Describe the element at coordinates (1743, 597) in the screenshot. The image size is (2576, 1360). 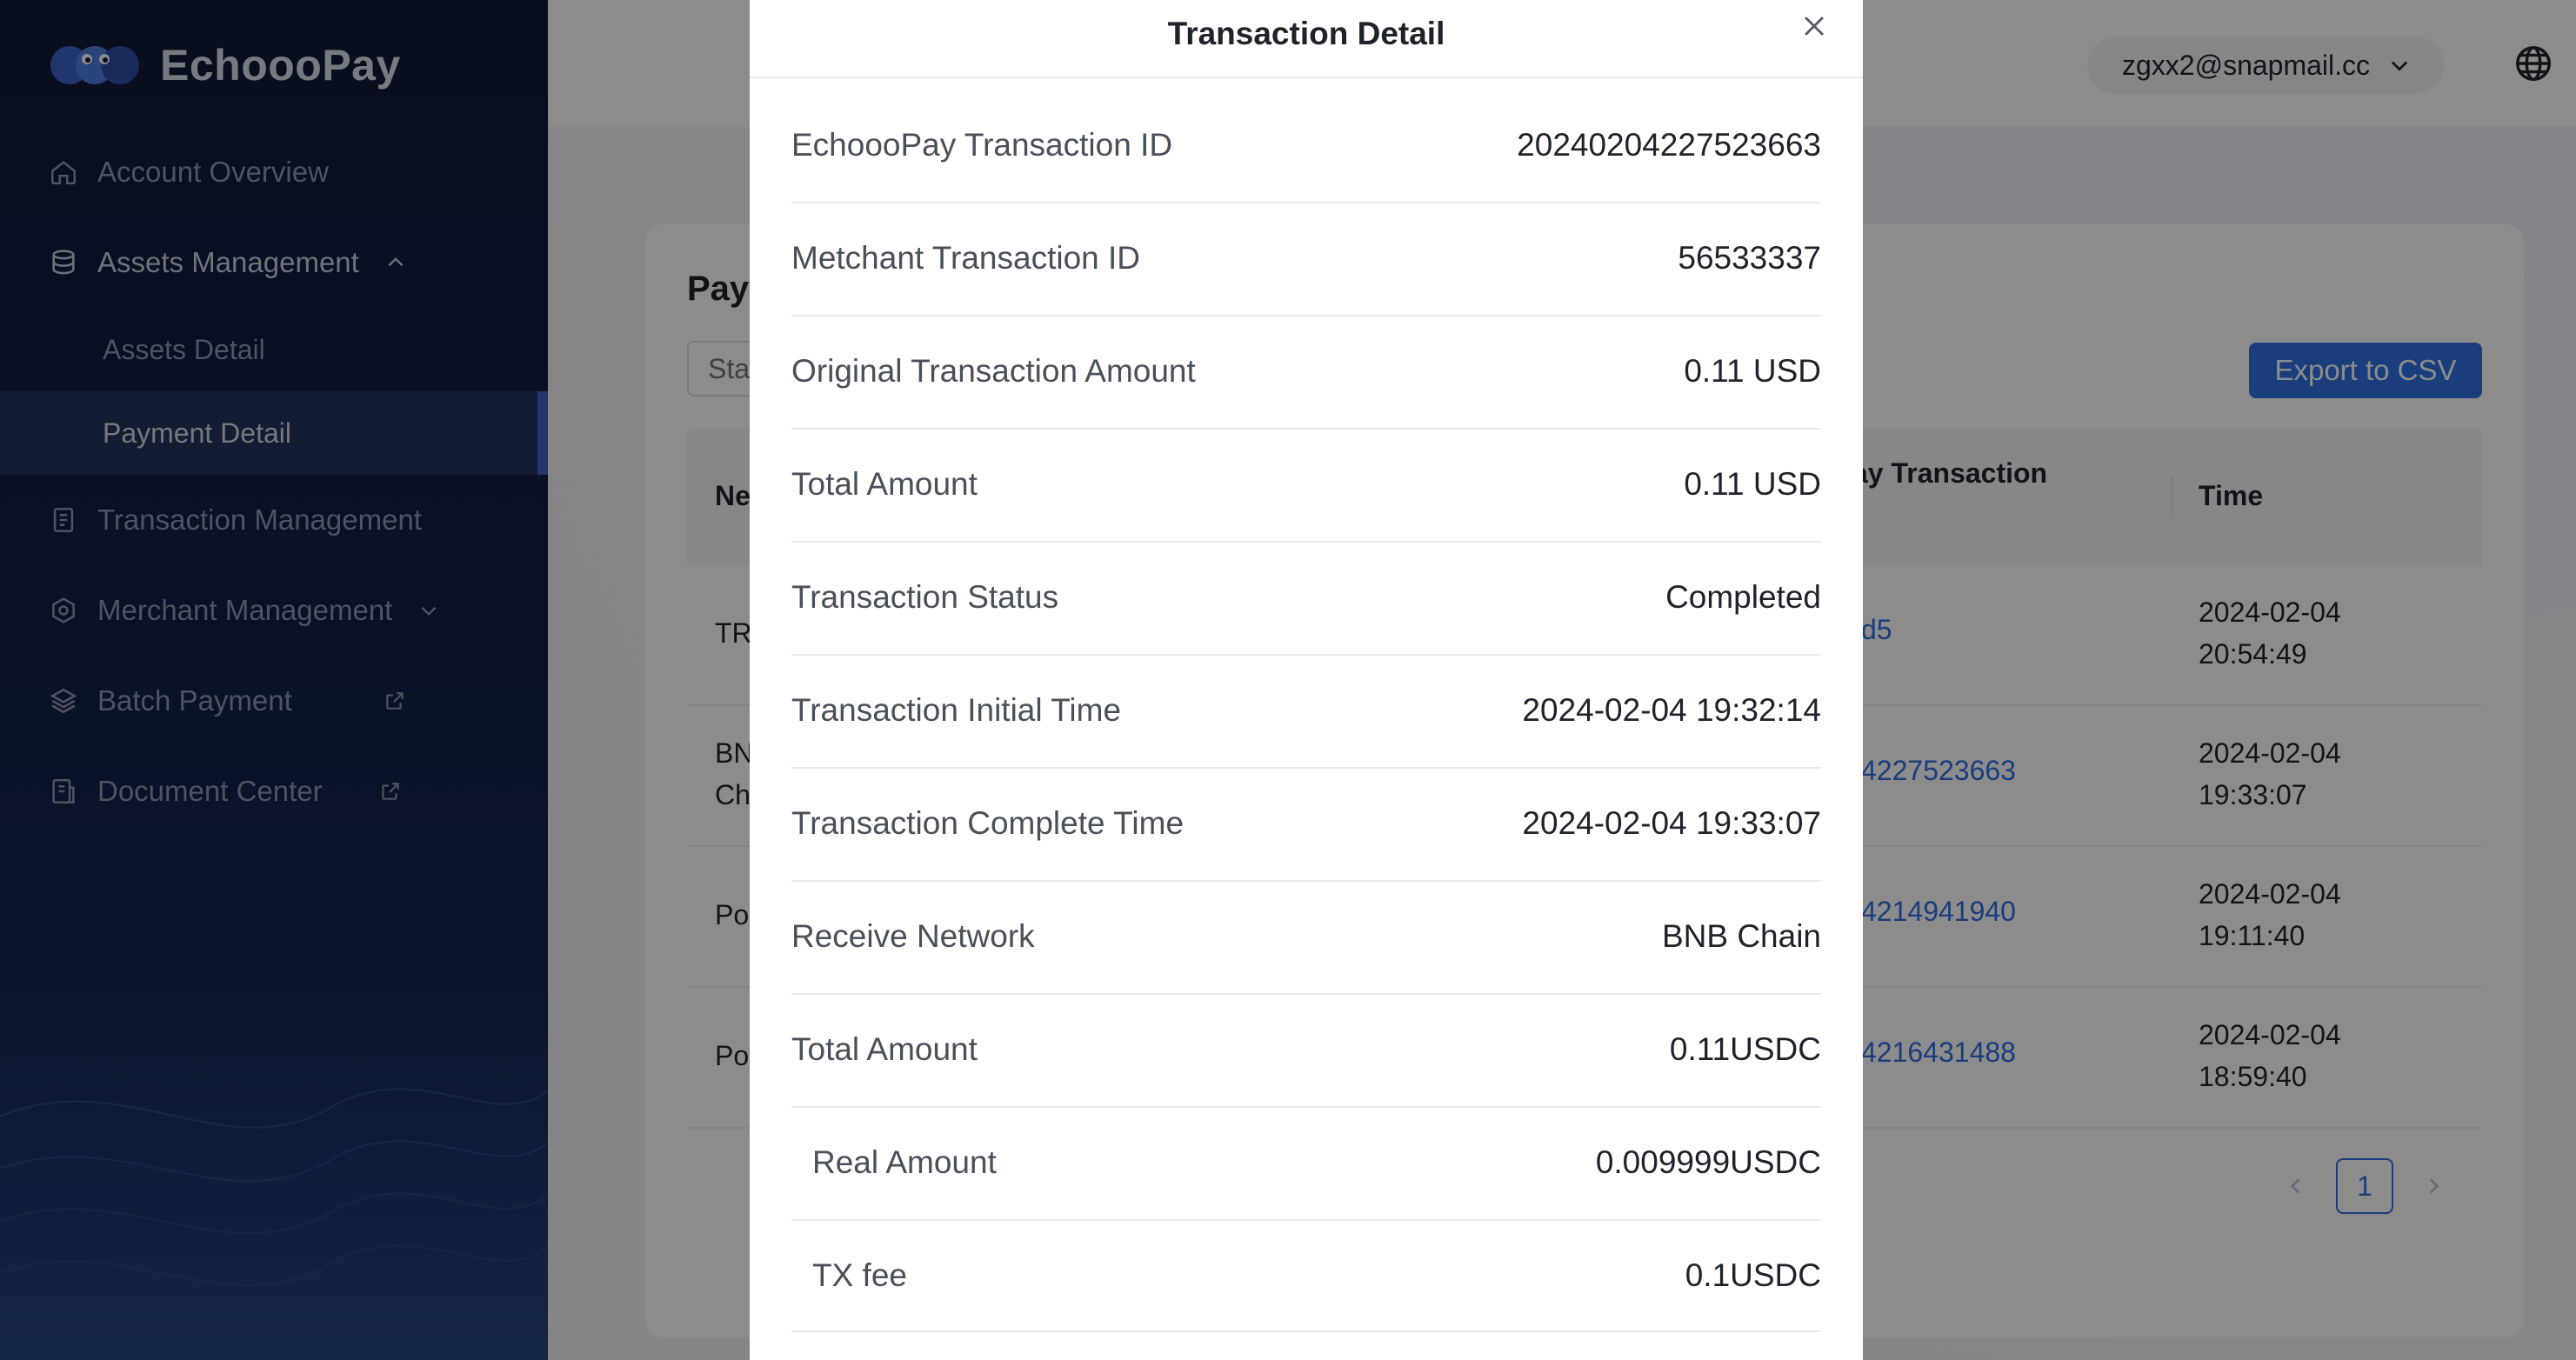
I see `status-value: Completed` at that location.